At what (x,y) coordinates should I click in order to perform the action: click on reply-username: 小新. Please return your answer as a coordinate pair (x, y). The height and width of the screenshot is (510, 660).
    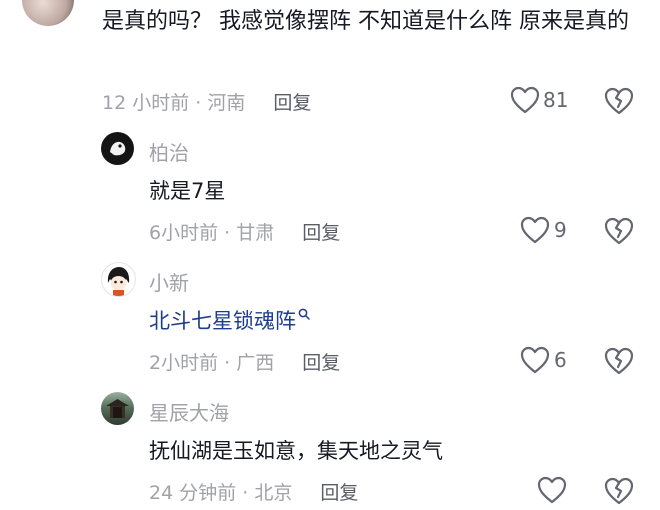
    Looking at the image, I should click on (169, 281).